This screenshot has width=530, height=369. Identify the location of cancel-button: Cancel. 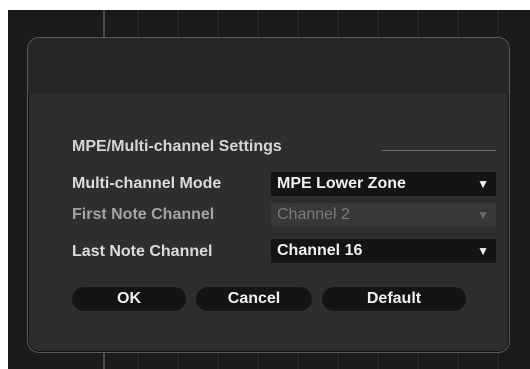
(254, 299).